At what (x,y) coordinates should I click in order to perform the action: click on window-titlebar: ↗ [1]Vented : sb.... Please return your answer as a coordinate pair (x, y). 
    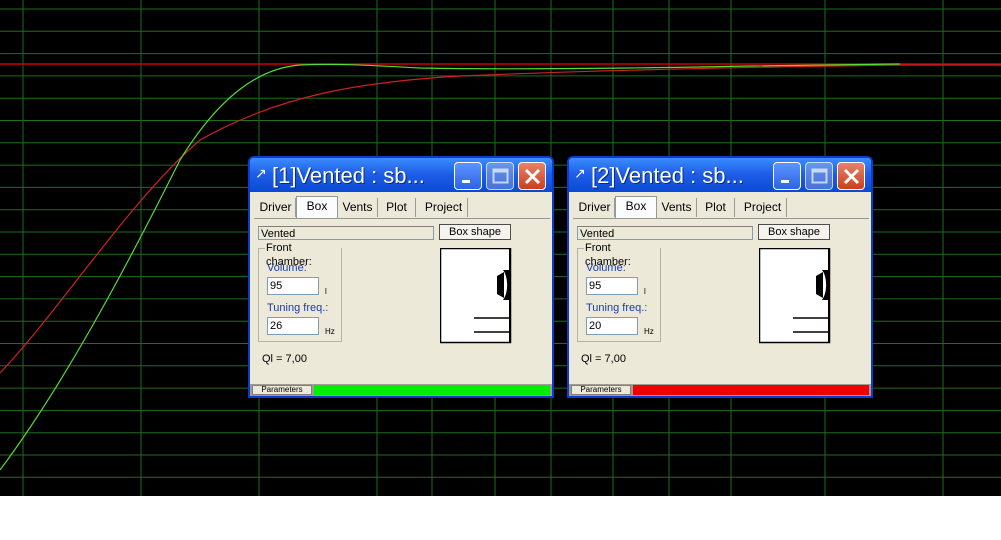
    Looking at the image, I should click on (401, 175).